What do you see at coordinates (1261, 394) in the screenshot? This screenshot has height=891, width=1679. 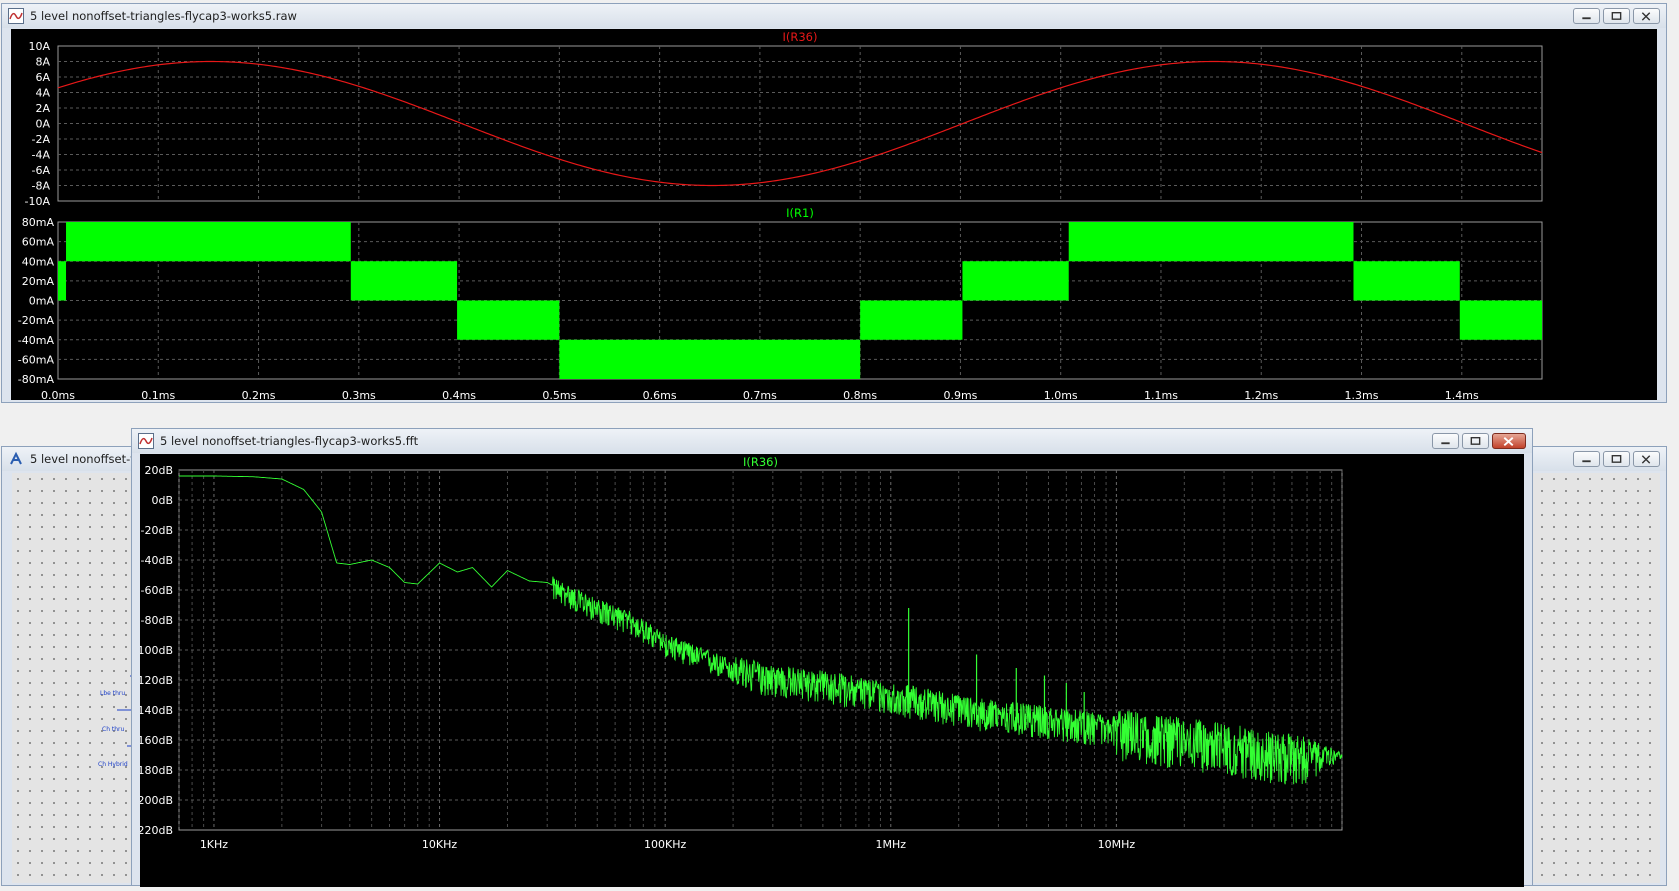 I see `x-tick-label: 1.2ms` at bounding box center [1261, 394].